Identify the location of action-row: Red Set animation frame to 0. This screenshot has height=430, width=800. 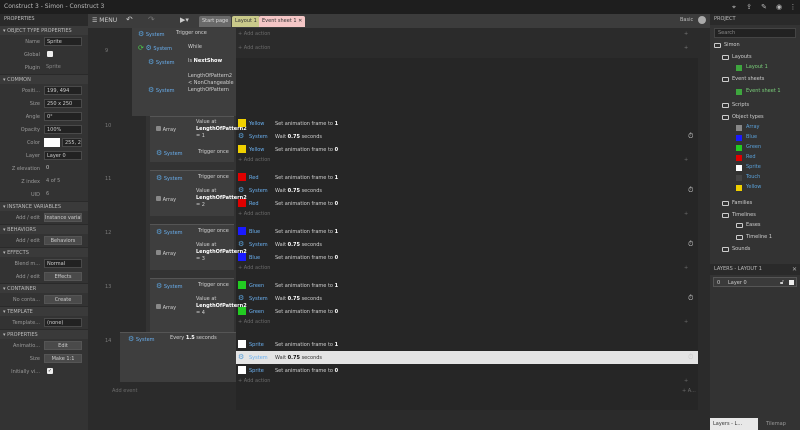
(467, 203).